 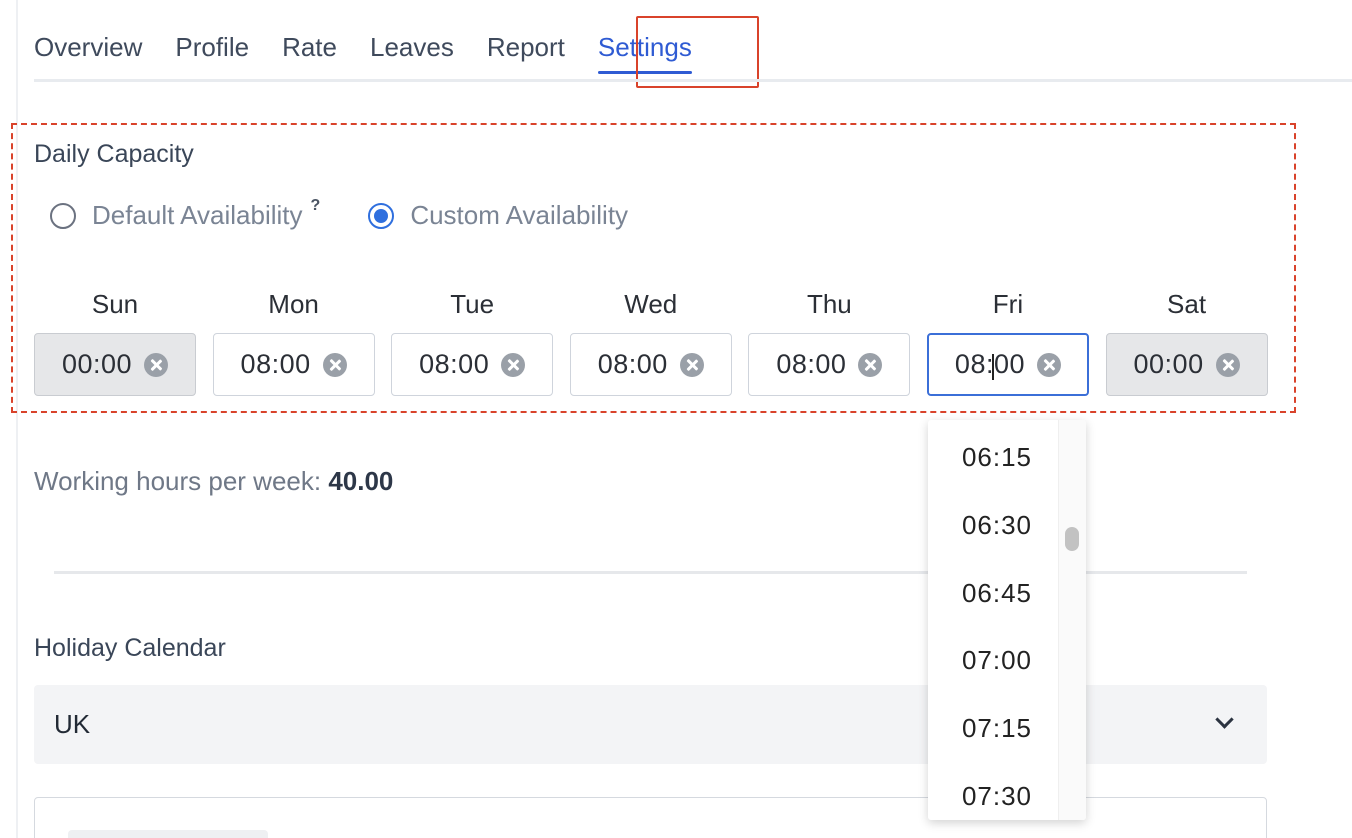 I want to click on time-input-thu: 08:00, so click(x=829, y=364).